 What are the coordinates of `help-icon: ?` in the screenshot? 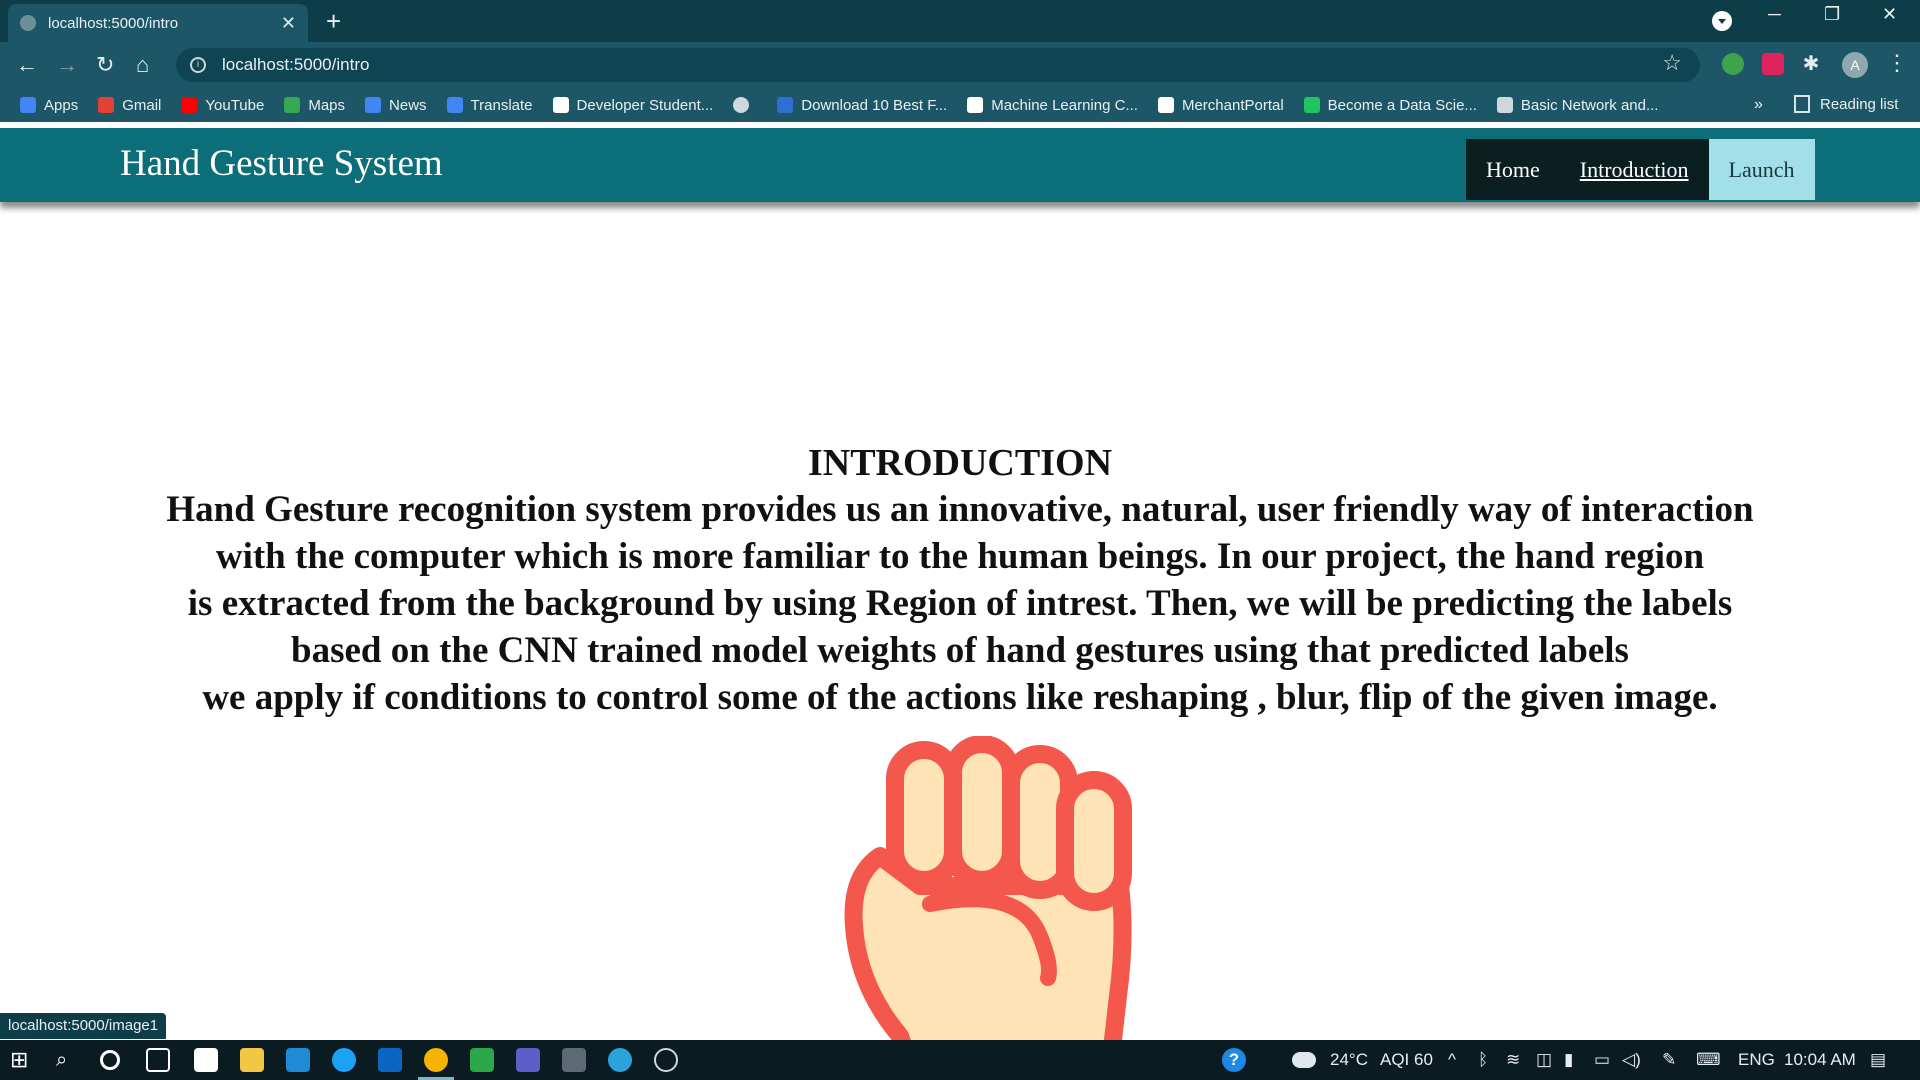 It's located at (1234, 1060).